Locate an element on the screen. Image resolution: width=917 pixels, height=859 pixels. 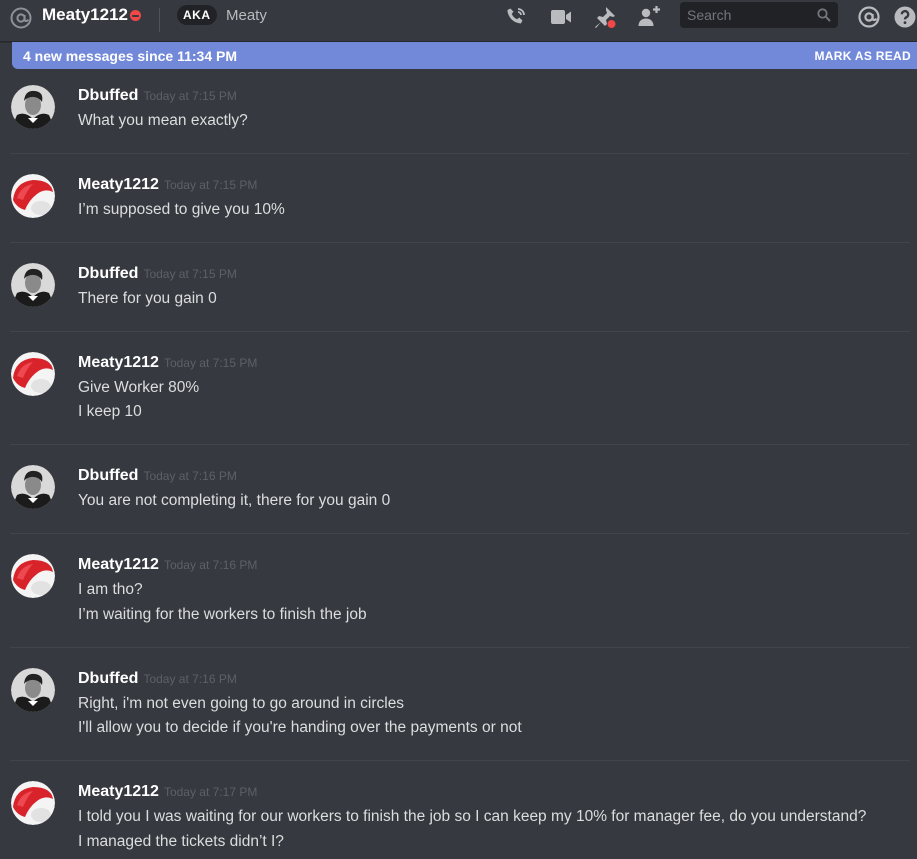
dnd-status-icon is located at coordinates (135, 15).